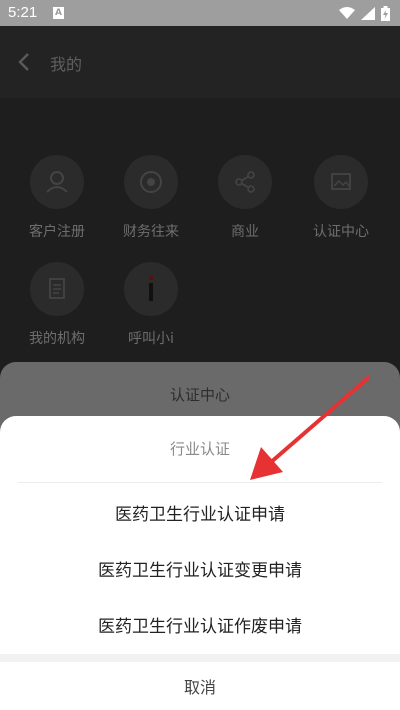 The width and height of the screenshot is (400, 710). What do you see at coordinates (200, 13) in the screenshot?
I see `status-bar: 5:21 A` at bounding box center [200, 13].